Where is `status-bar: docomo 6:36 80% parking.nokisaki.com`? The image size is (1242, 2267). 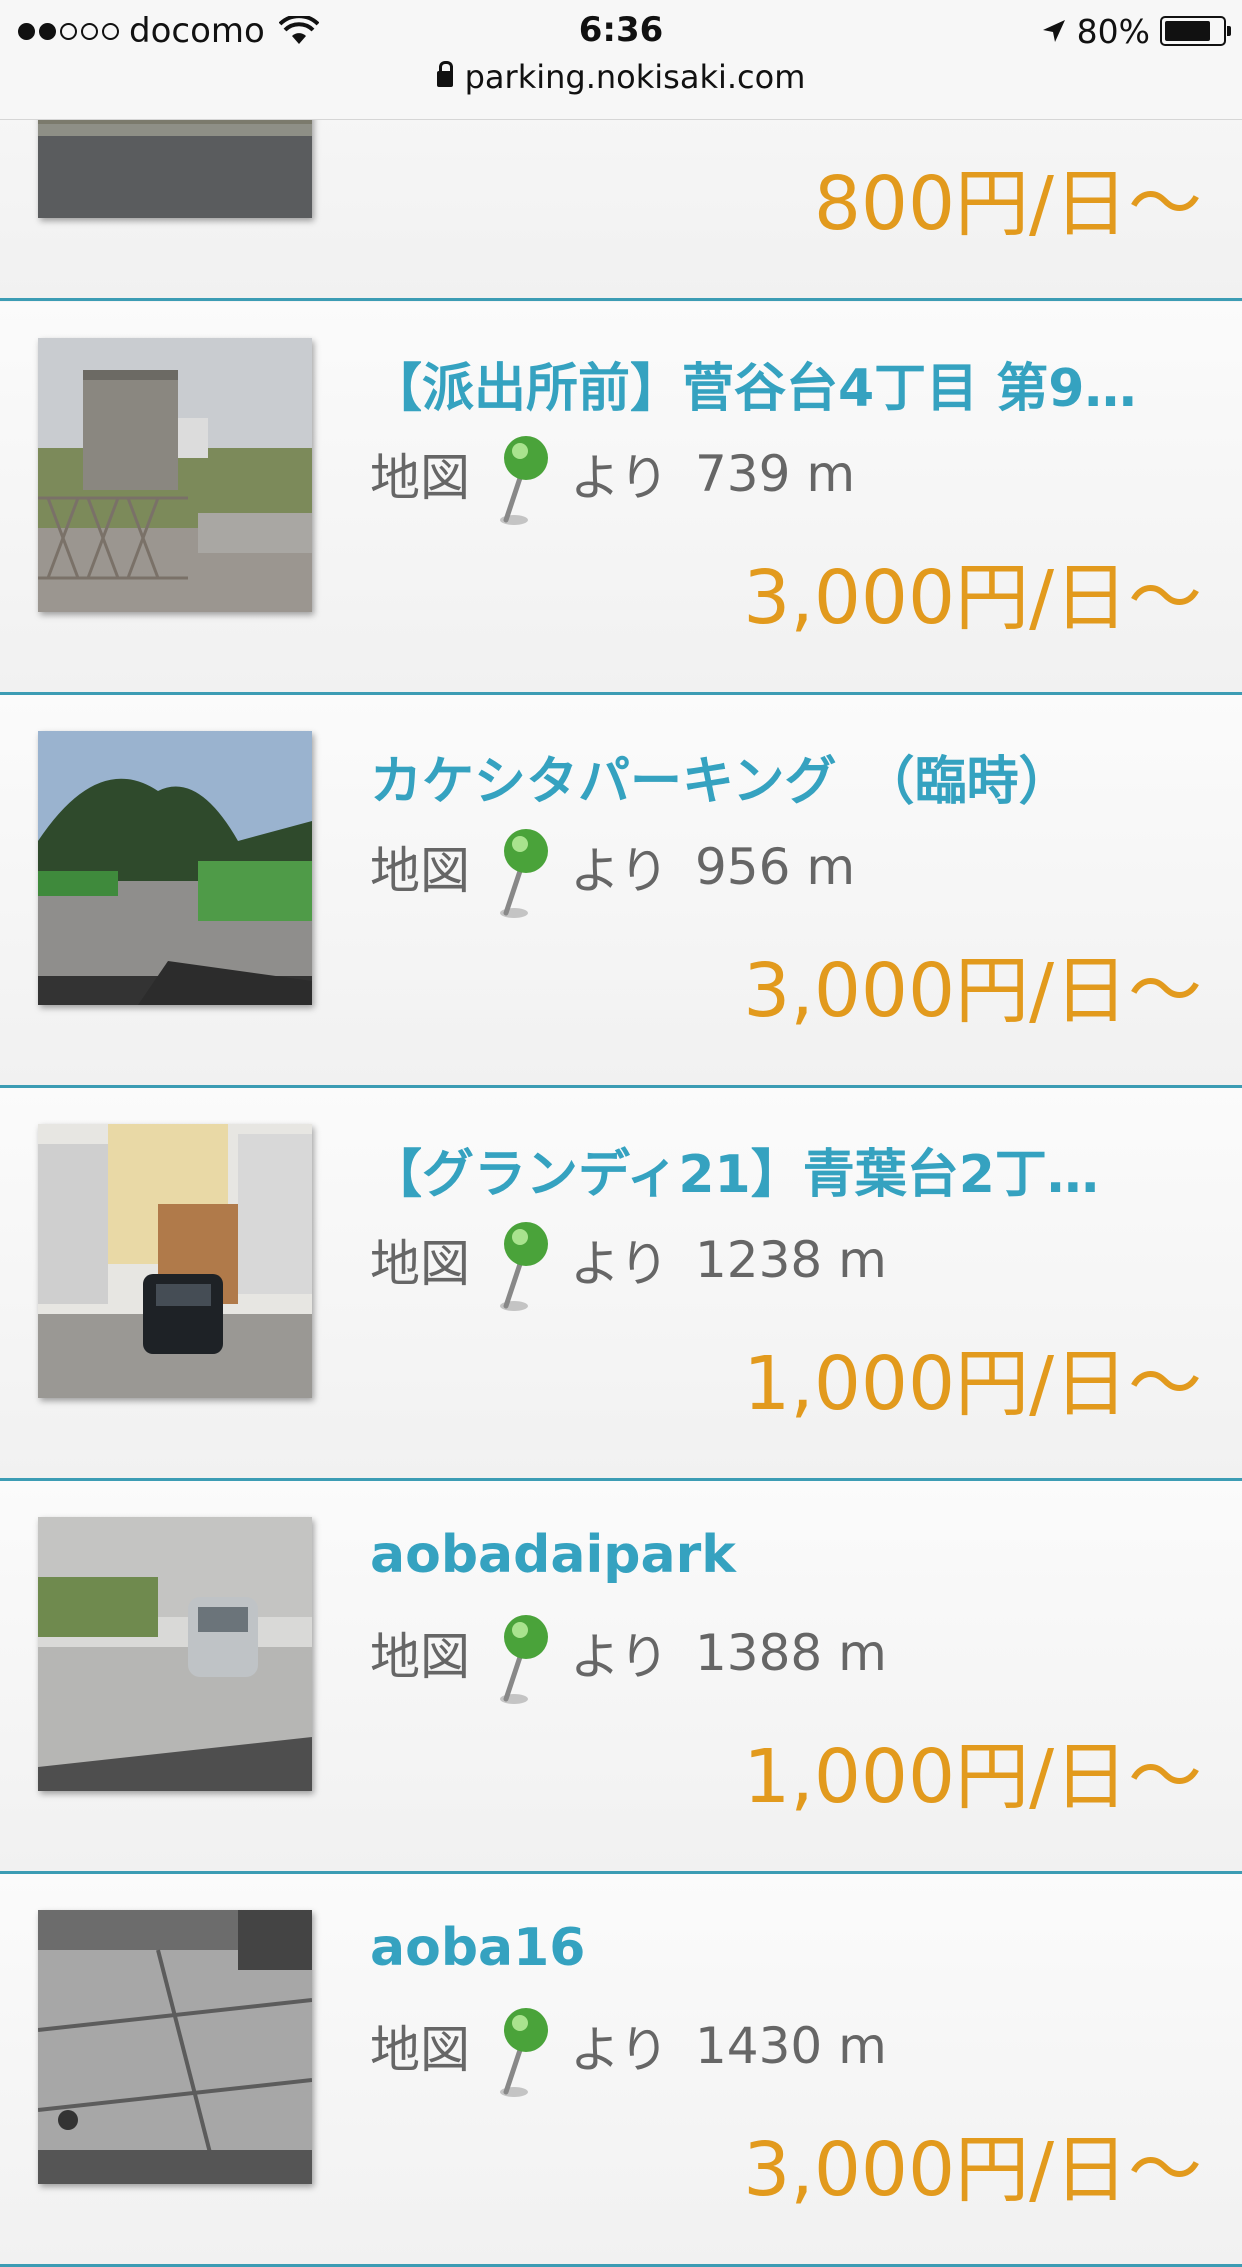 status-bar: docomo 6:36 80% parking.nokisaki.com is located at coordinates (621, 60).